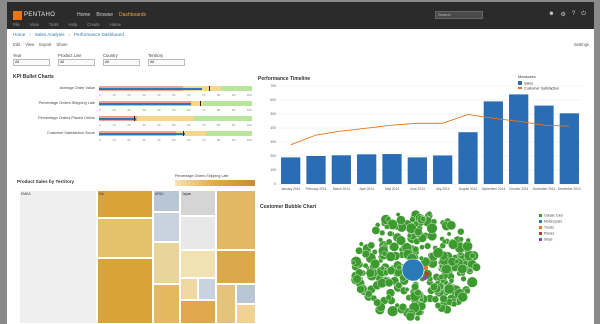  What do you see at coordinates (73, 24) in the screenshot?
I see `subnav-help: Help` at bounding box center [73, 24].